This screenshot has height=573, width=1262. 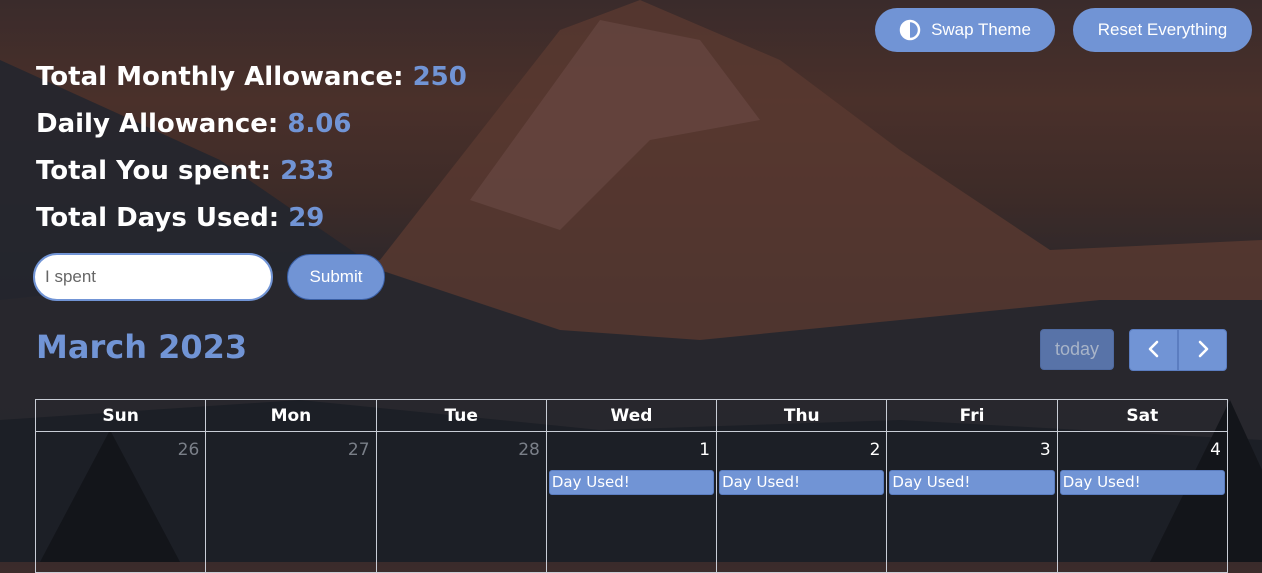 I want to click on swap-theme-label: Swap Theme, so click(x=981, y=29).